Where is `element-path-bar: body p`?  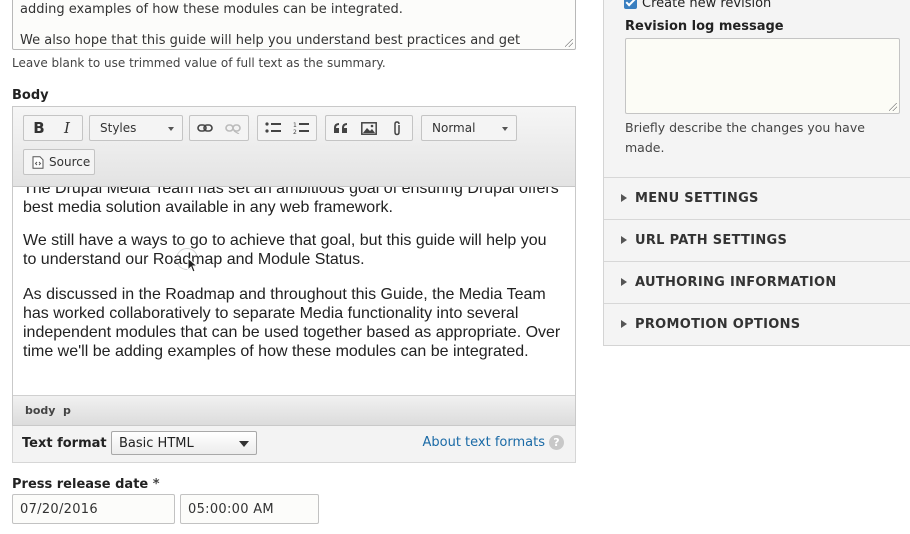
element-path-bar: body p is located at coordinates (294, 410).